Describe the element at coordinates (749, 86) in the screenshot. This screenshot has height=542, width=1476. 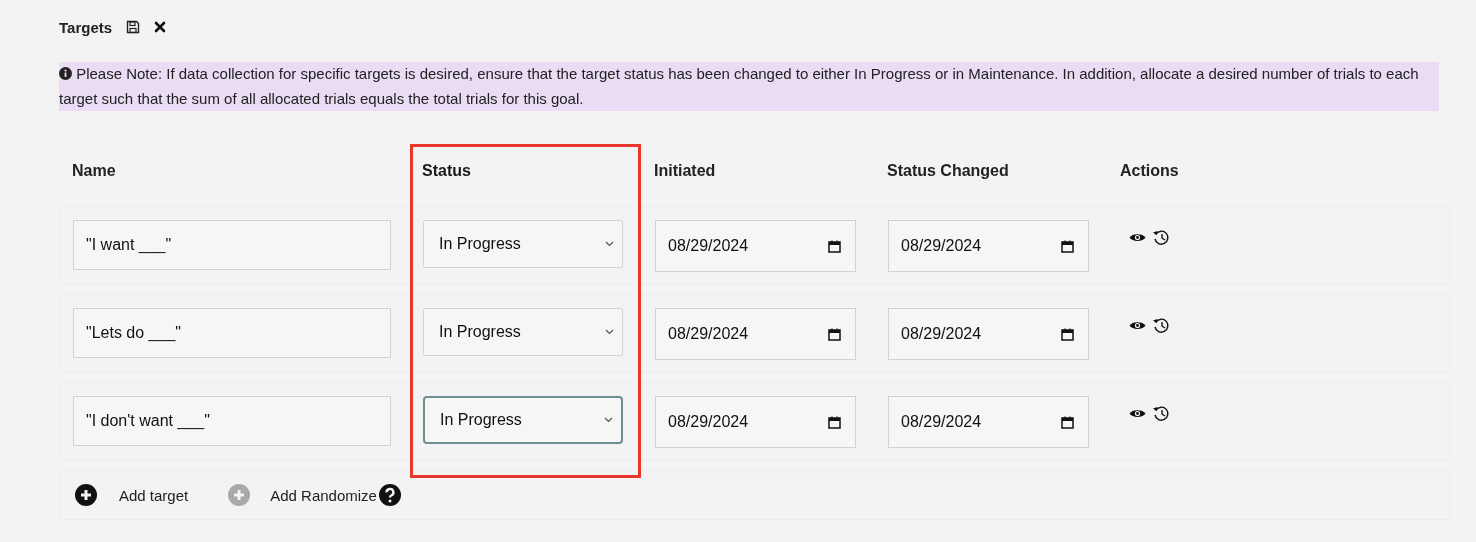
I see `note-text: Please Note: If data collection for specific targets is desired, ensure that the target status has been changed to either In Progress or in Maintenance. In addition, allocate a desired number of trials to each target such that the sum of all allocated trials equals the total trials for this goal.` at that location.